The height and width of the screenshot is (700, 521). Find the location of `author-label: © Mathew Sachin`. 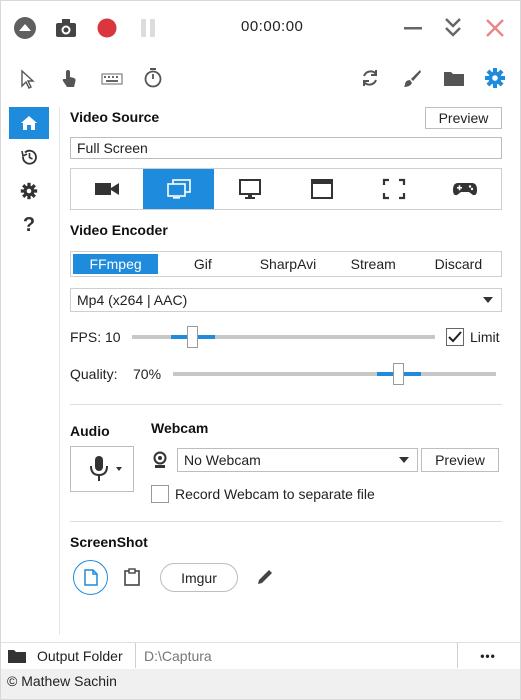

author-label: © Mathew Sachin is located at coordinates (62, 681).